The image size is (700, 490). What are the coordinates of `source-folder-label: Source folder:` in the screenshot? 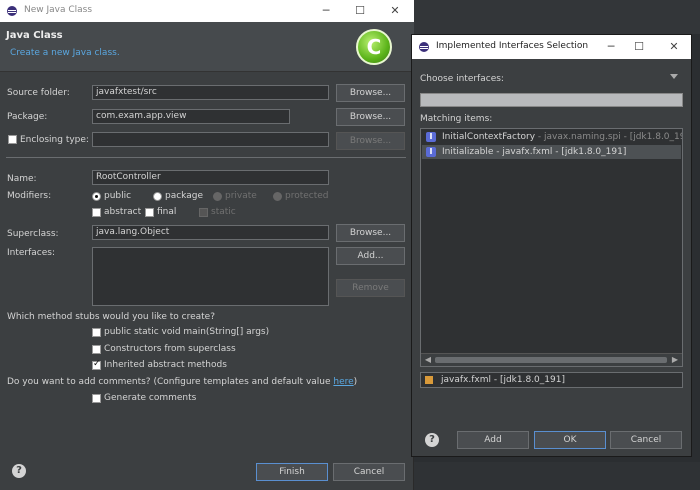 It's located at (38, 93).